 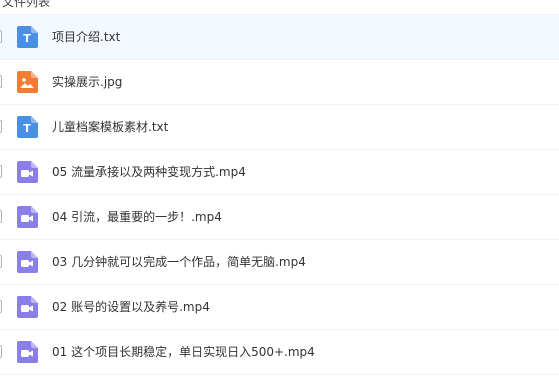 I want to click on file-name: 04 引流，最重要的一步！.mp4, so click(x=137, y=217).